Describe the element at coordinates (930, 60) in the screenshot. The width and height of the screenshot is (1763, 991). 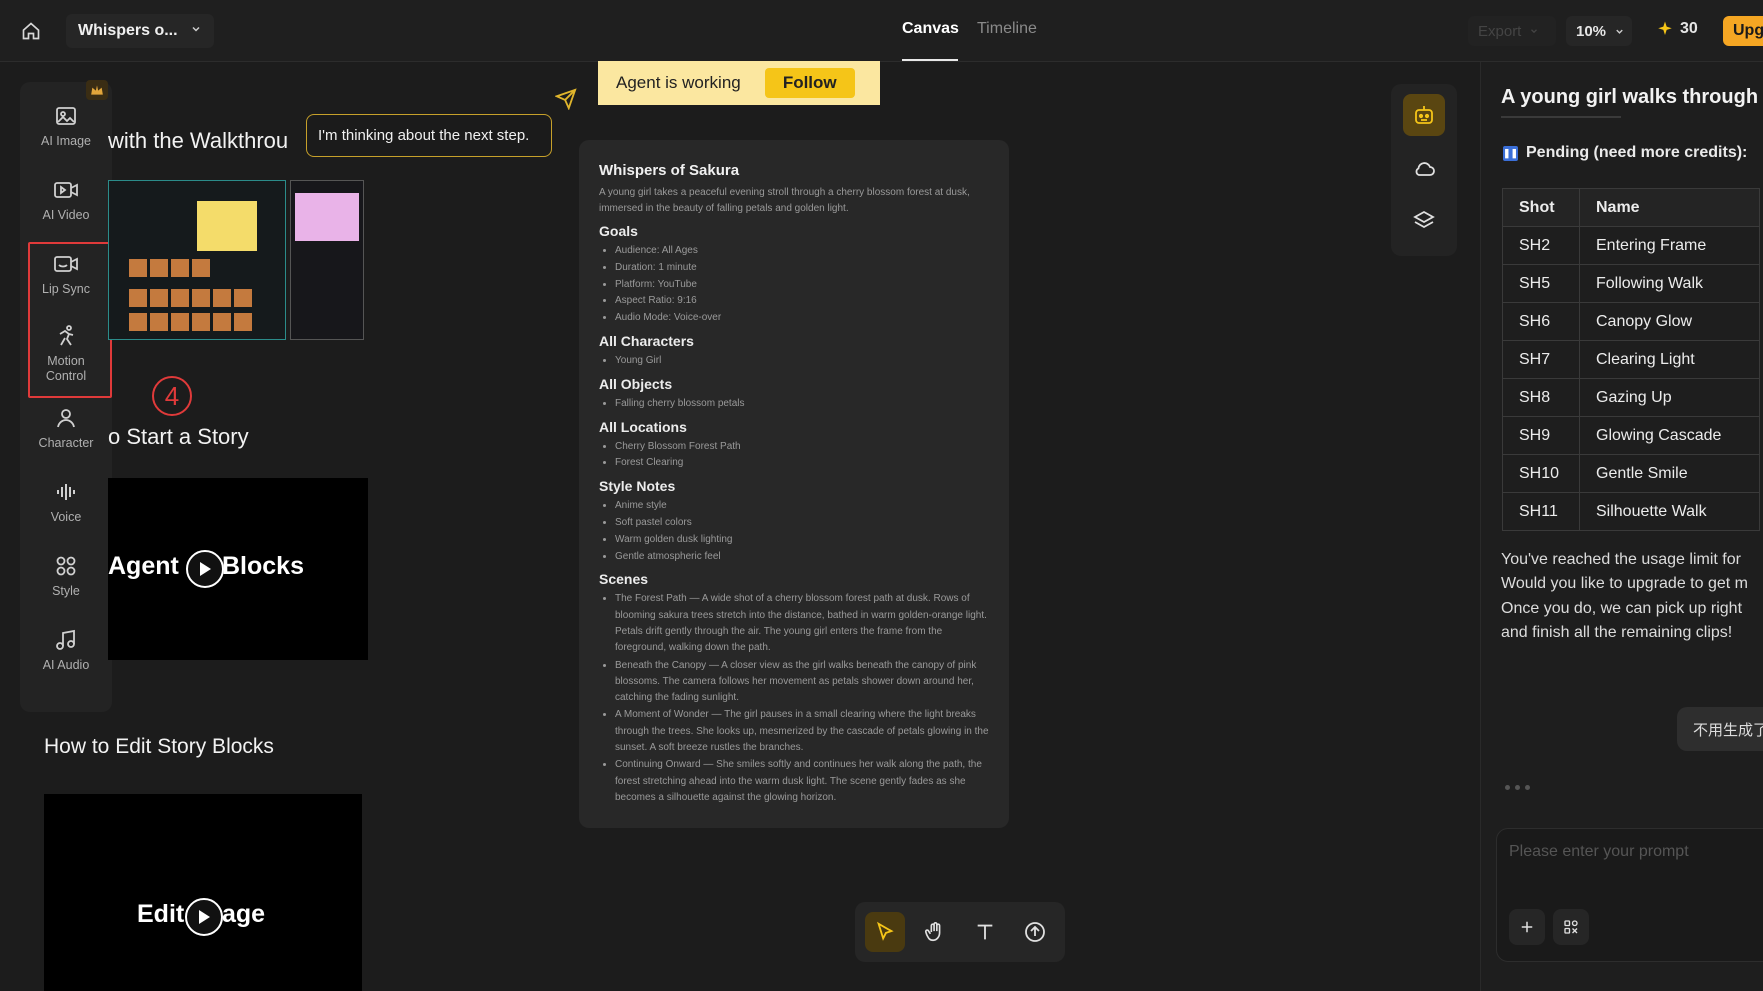
I see `active-tab-indicator` at that location.